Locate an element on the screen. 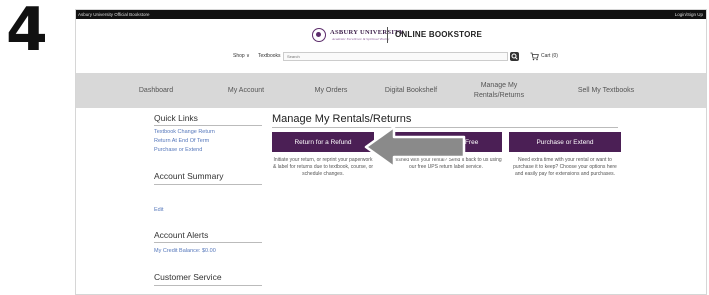  university-tagline: Academic Excellence & Spiritual Vitality is located at coordinates (361, 39).